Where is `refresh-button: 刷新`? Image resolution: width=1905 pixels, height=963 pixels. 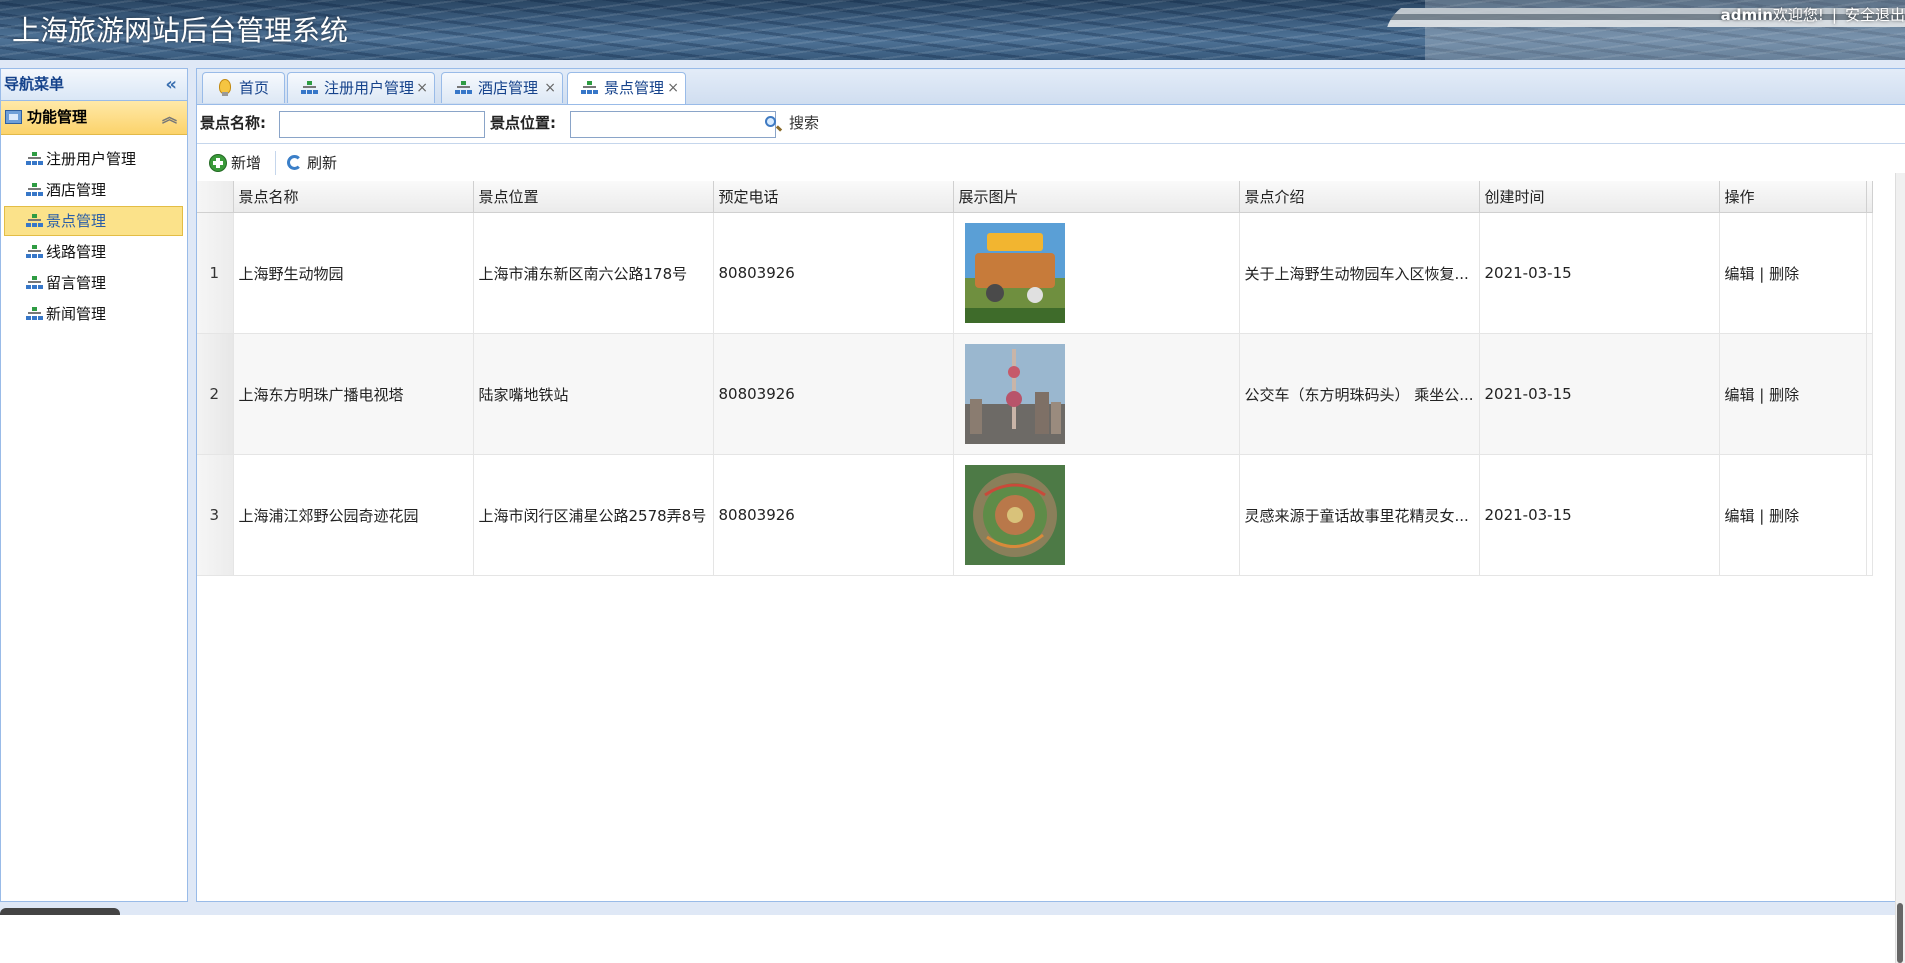 refresh-button: 刷新 is located at coordinates (309, 163).